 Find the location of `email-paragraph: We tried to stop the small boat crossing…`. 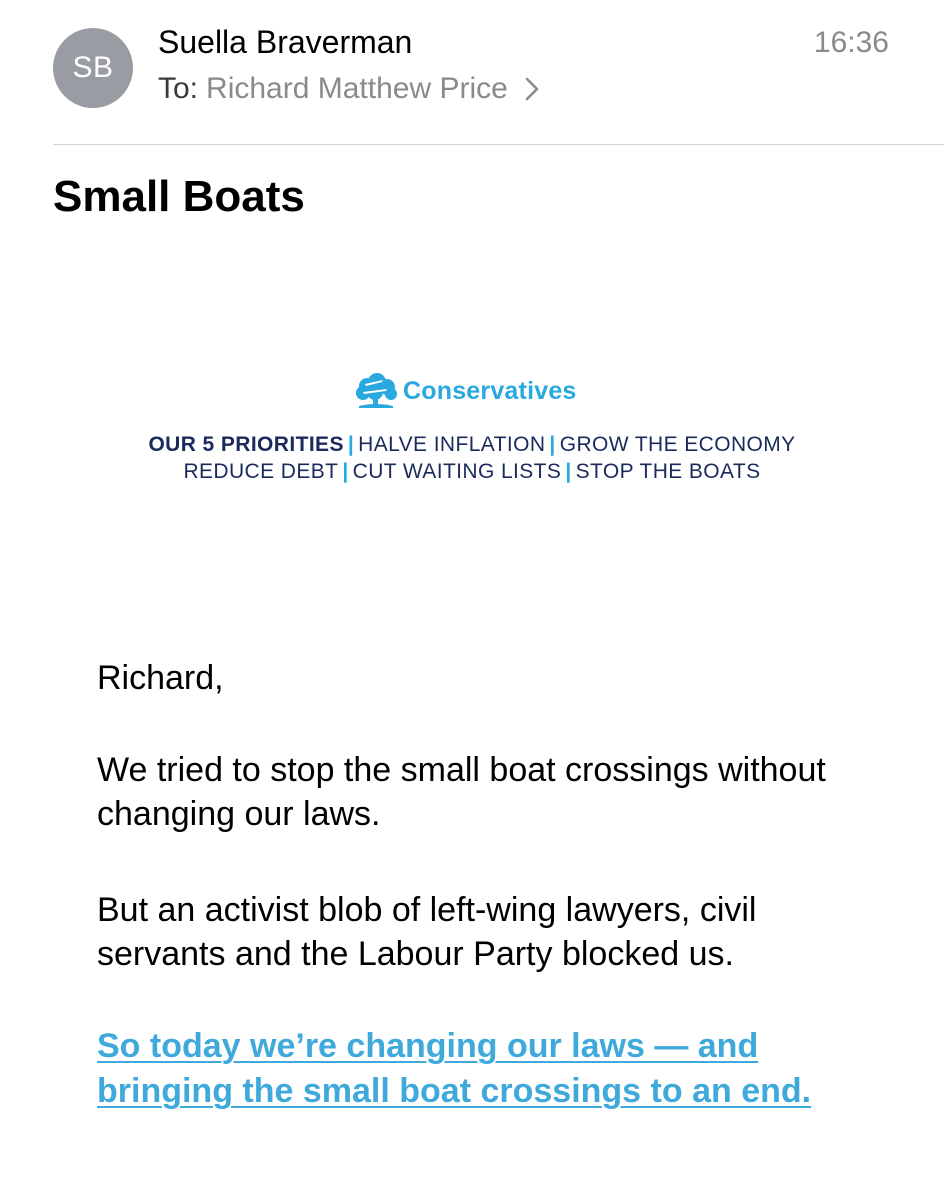

email-paragraph: We tried to stop the small boat crossing… is located at coordinates (461, 792).